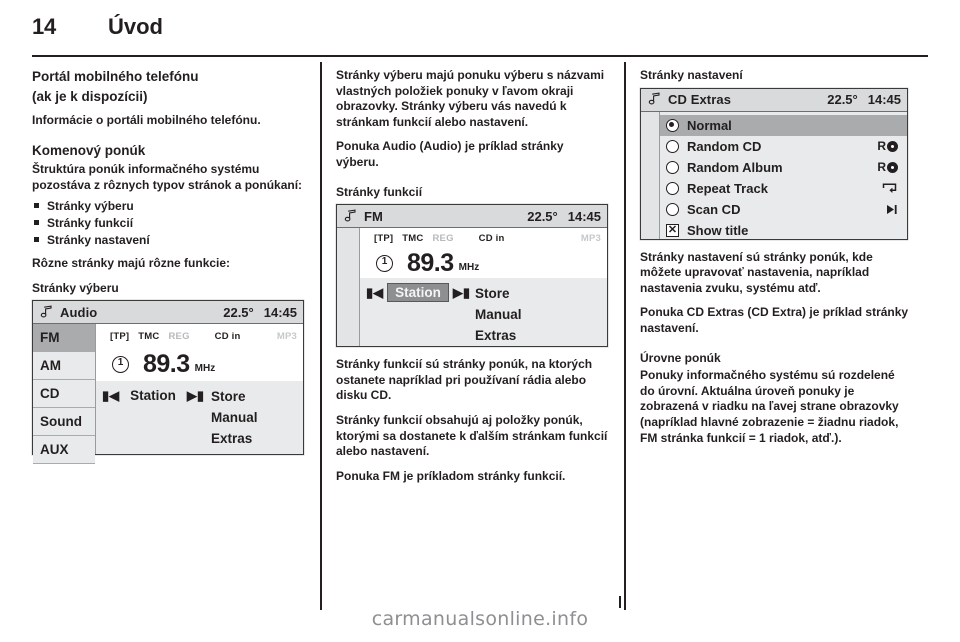 The image size is (960, 642). I want to click on list-item-label: Stránky nastavení, so click(98, 239).